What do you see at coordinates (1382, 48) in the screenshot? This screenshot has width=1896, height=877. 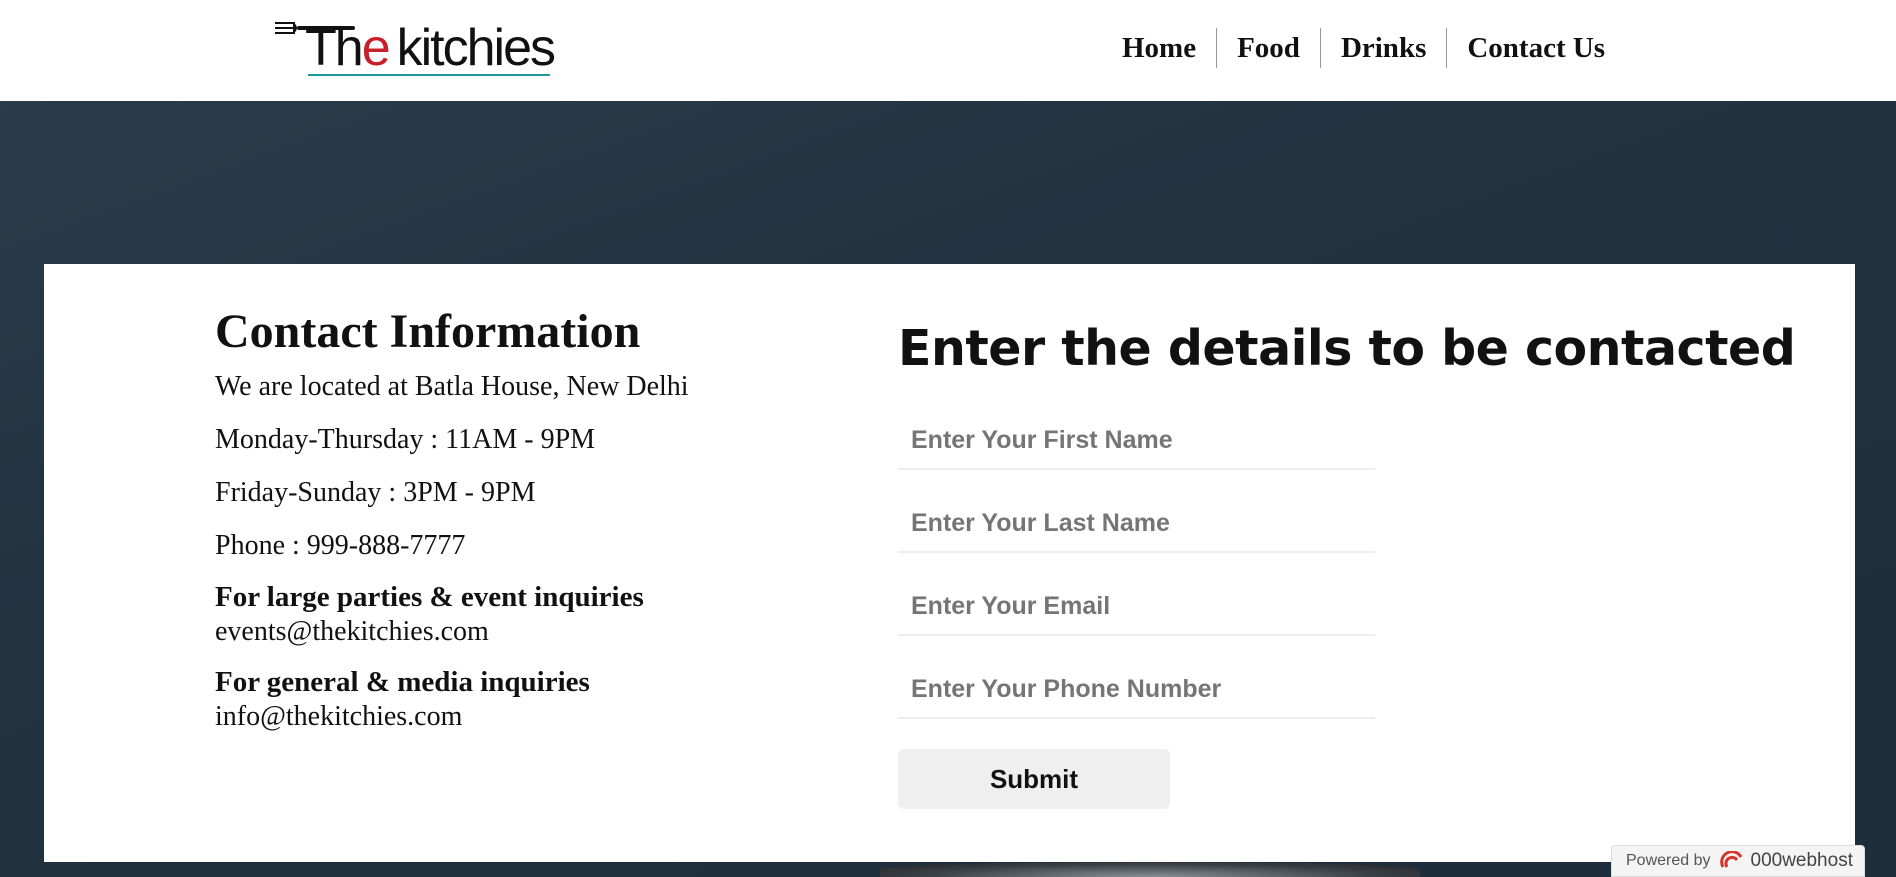 I see `nav-drinks: Drinks` at bounding box center [1382, 48].